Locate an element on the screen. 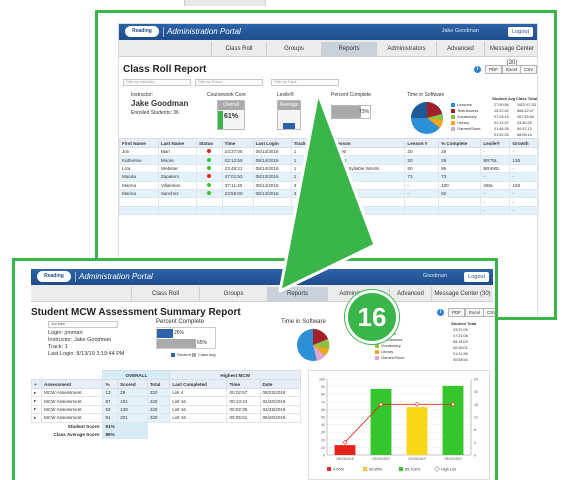  csv-button-front: CSV is located at coordinates (489, 312).